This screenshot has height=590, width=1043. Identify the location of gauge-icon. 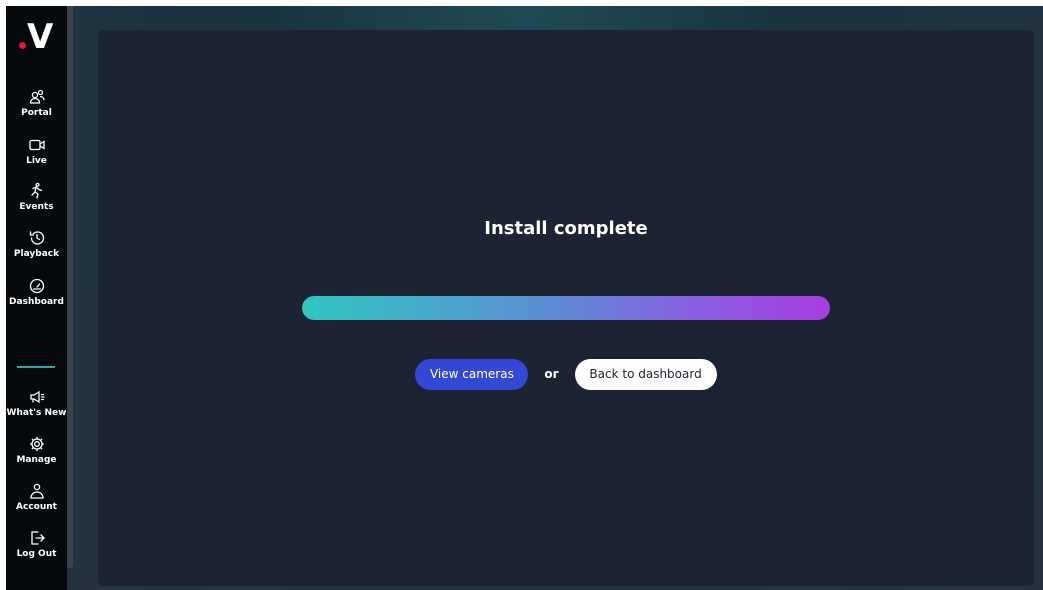
(36, 286).